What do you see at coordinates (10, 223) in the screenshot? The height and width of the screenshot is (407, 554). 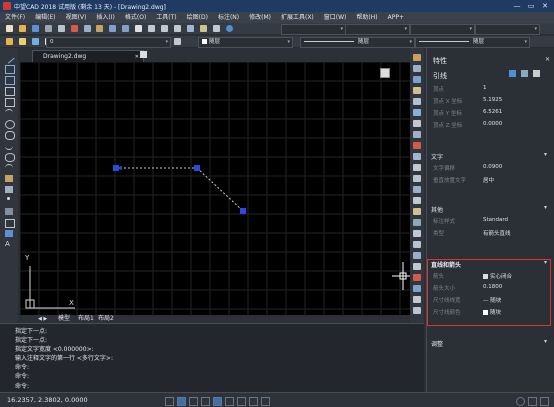 I see `region-tool-icon` at bounding box center [10, 223].